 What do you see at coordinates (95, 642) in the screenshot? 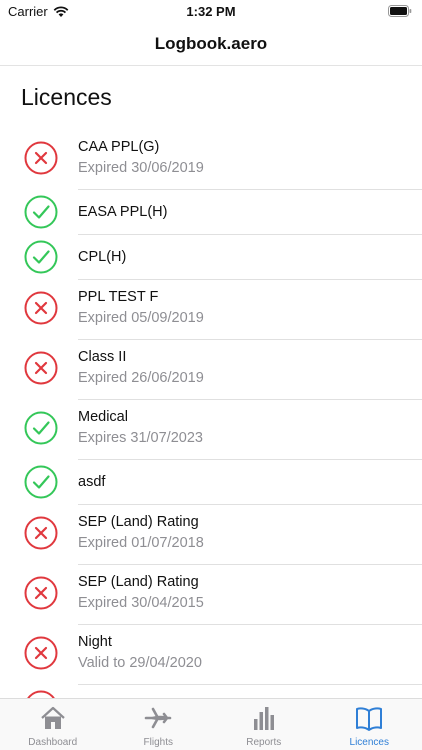
I see `licence-name: Night` at bounding box center [95, 642].